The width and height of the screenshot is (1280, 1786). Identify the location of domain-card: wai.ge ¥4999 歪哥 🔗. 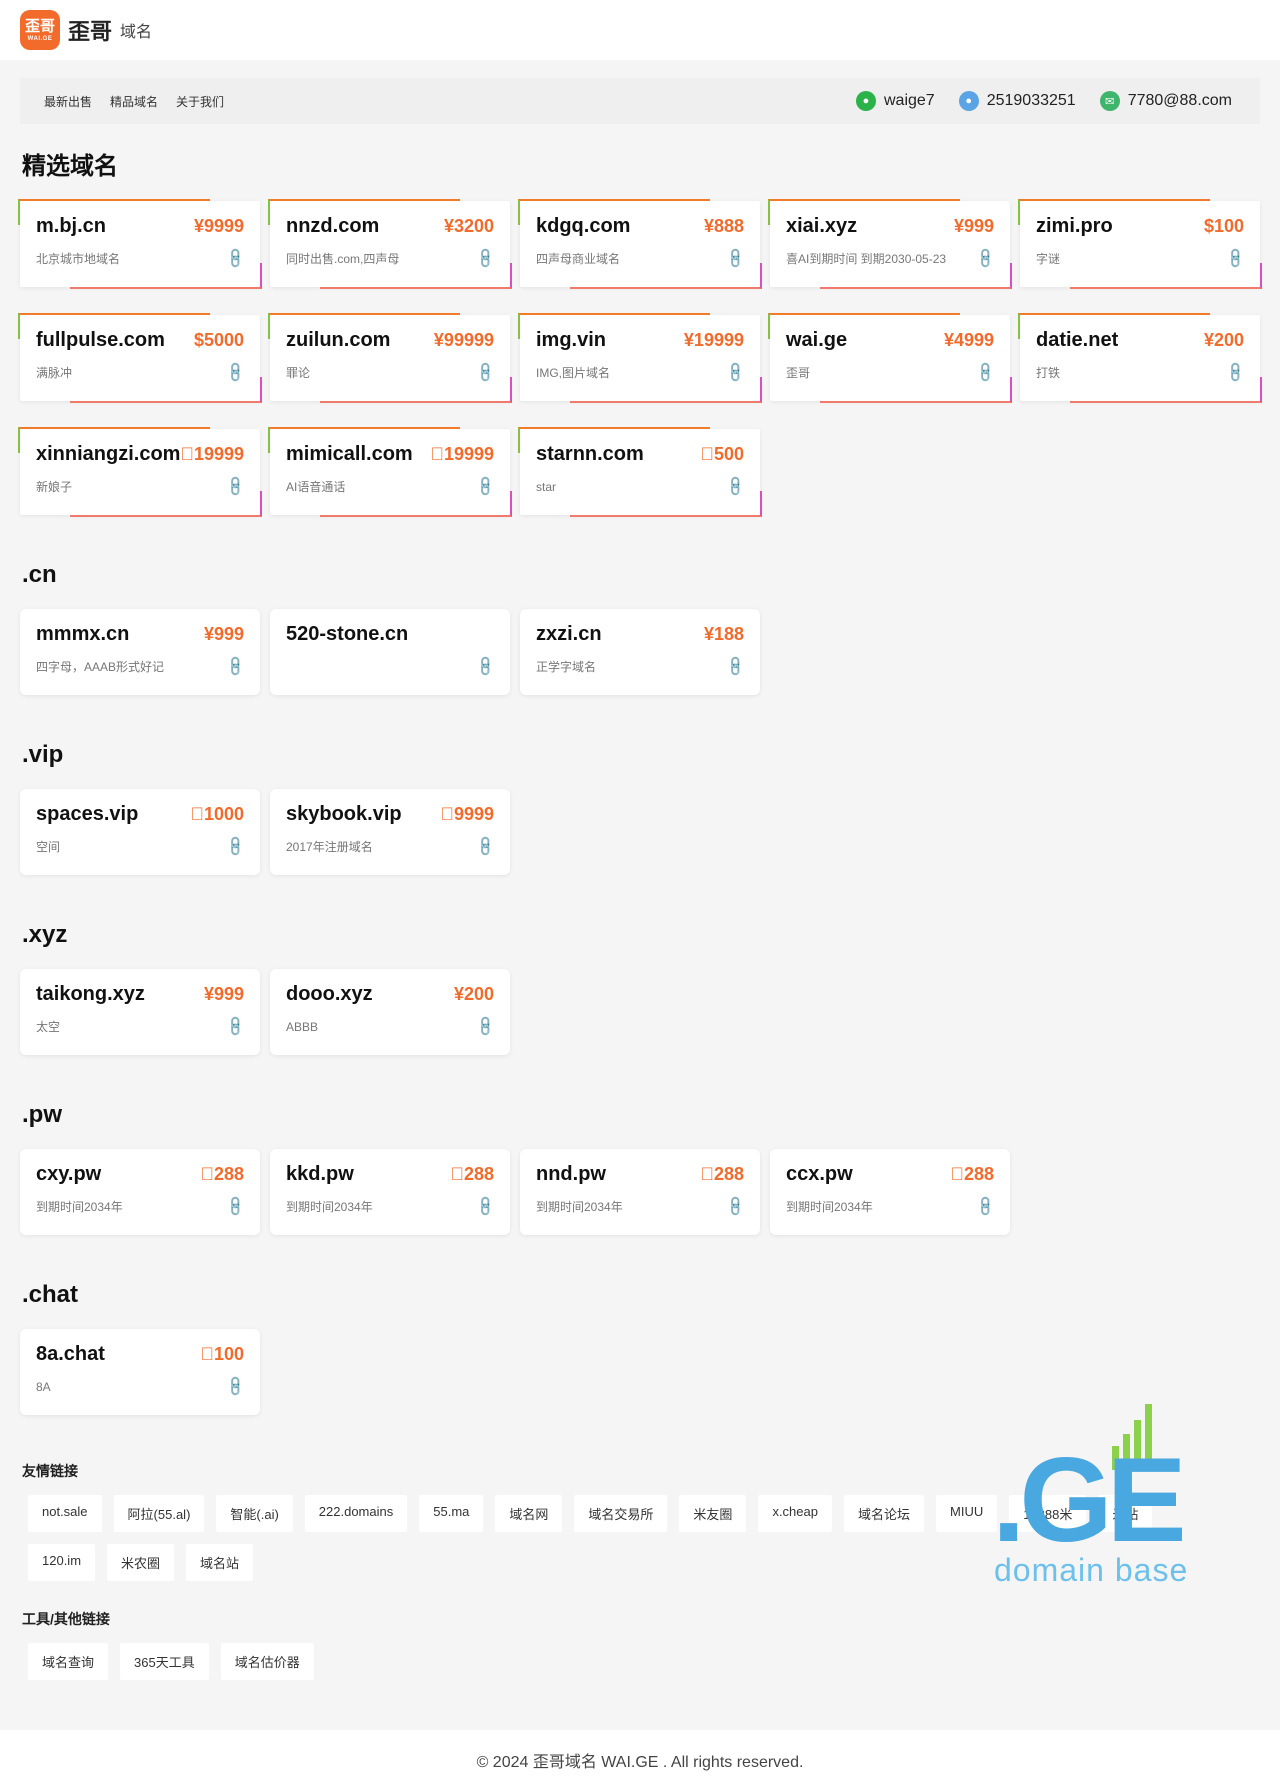
(890, 358).